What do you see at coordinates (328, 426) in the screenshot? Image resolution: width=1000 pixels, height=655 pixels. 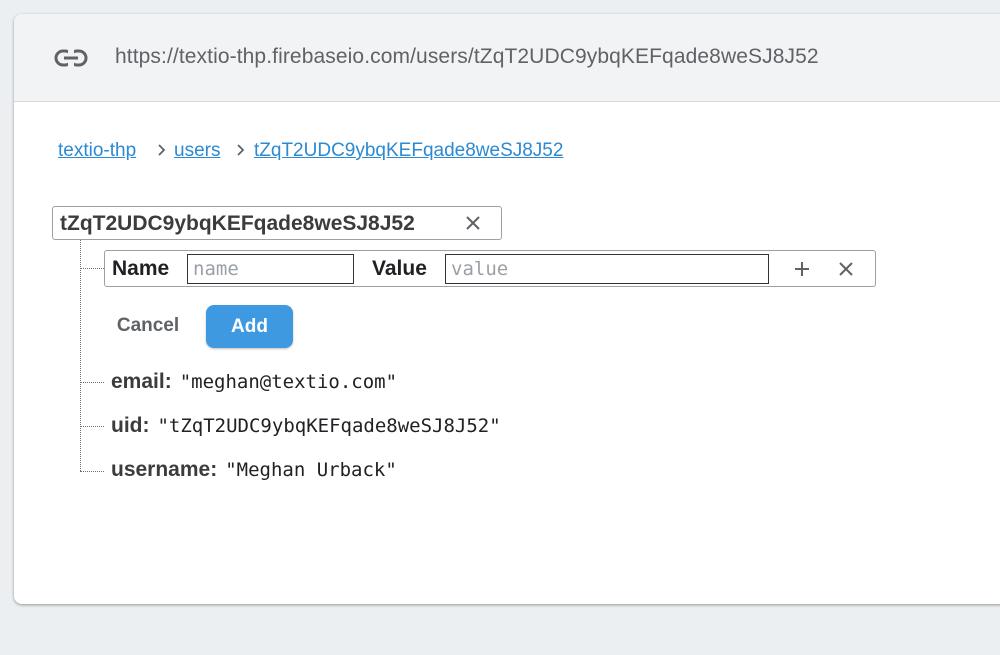 I see `child-value: "tZqT2UDC9ybqKEFqade8weSJ8J52"` at bounding box center [328, 426].